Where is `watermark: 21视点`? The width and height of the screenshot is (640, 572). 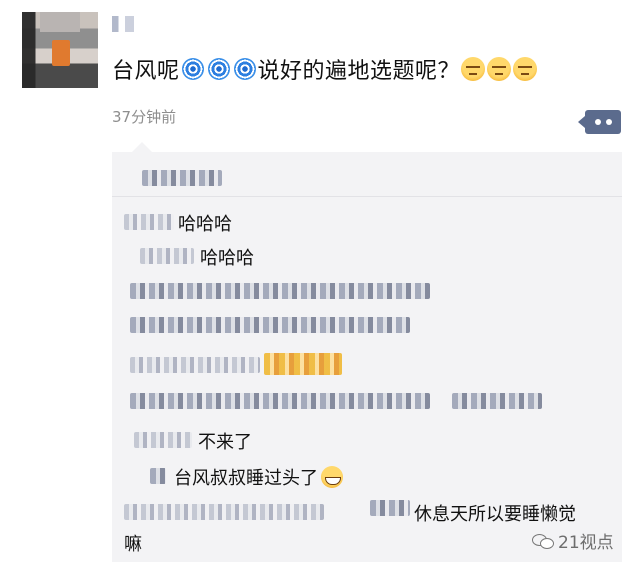
watermark: 21视点 is located at coordinates (573, 540).